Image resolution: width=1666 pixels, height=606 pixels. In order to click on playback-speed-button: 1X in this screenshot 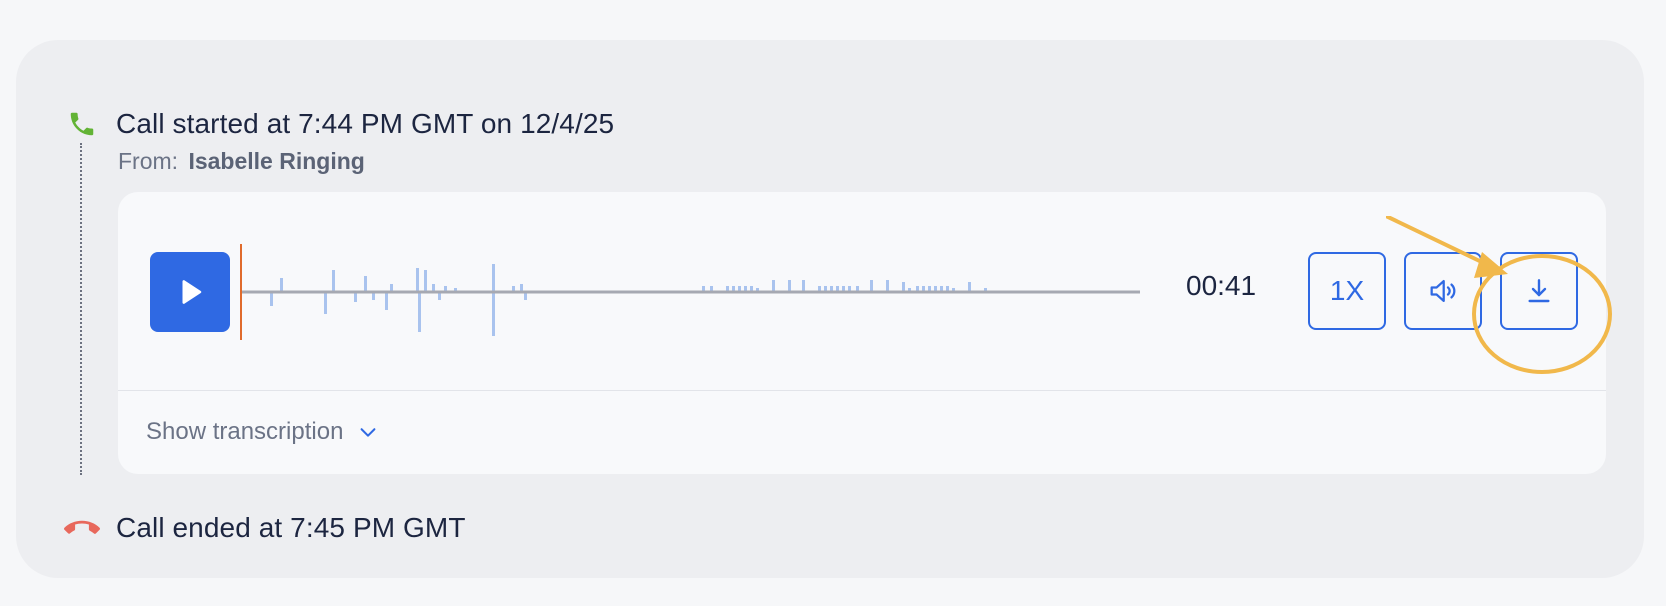, I will do `click(1347, 291)`.